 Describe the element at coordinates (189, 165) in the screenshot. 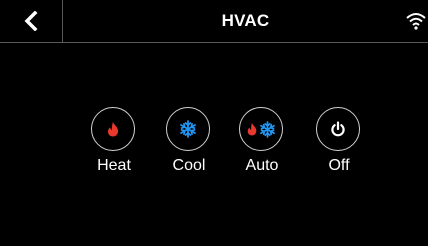

I see `cool-mode-label: Cool` at that location.